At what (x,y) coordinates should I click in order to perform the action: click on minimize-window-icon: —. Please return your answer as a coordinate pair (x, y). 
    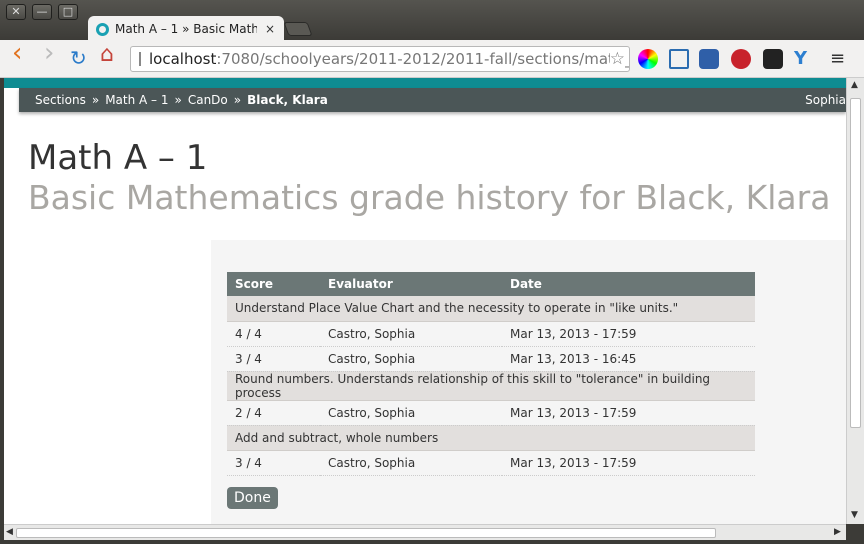
    Looking at the image, I should click on (42, 12).